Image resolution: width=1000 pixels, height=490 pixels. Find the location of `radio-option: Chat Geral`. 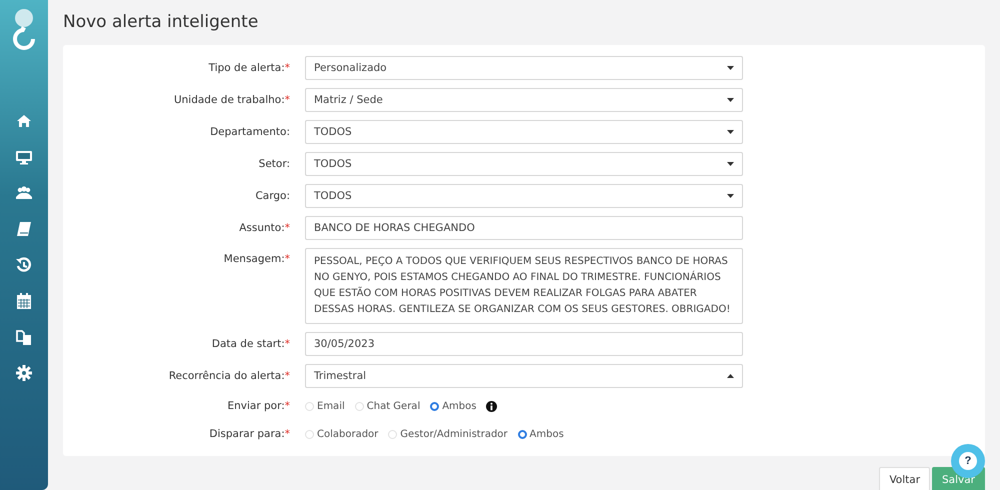

radio-option: Chat Geral is located at coordinates (387, 406).